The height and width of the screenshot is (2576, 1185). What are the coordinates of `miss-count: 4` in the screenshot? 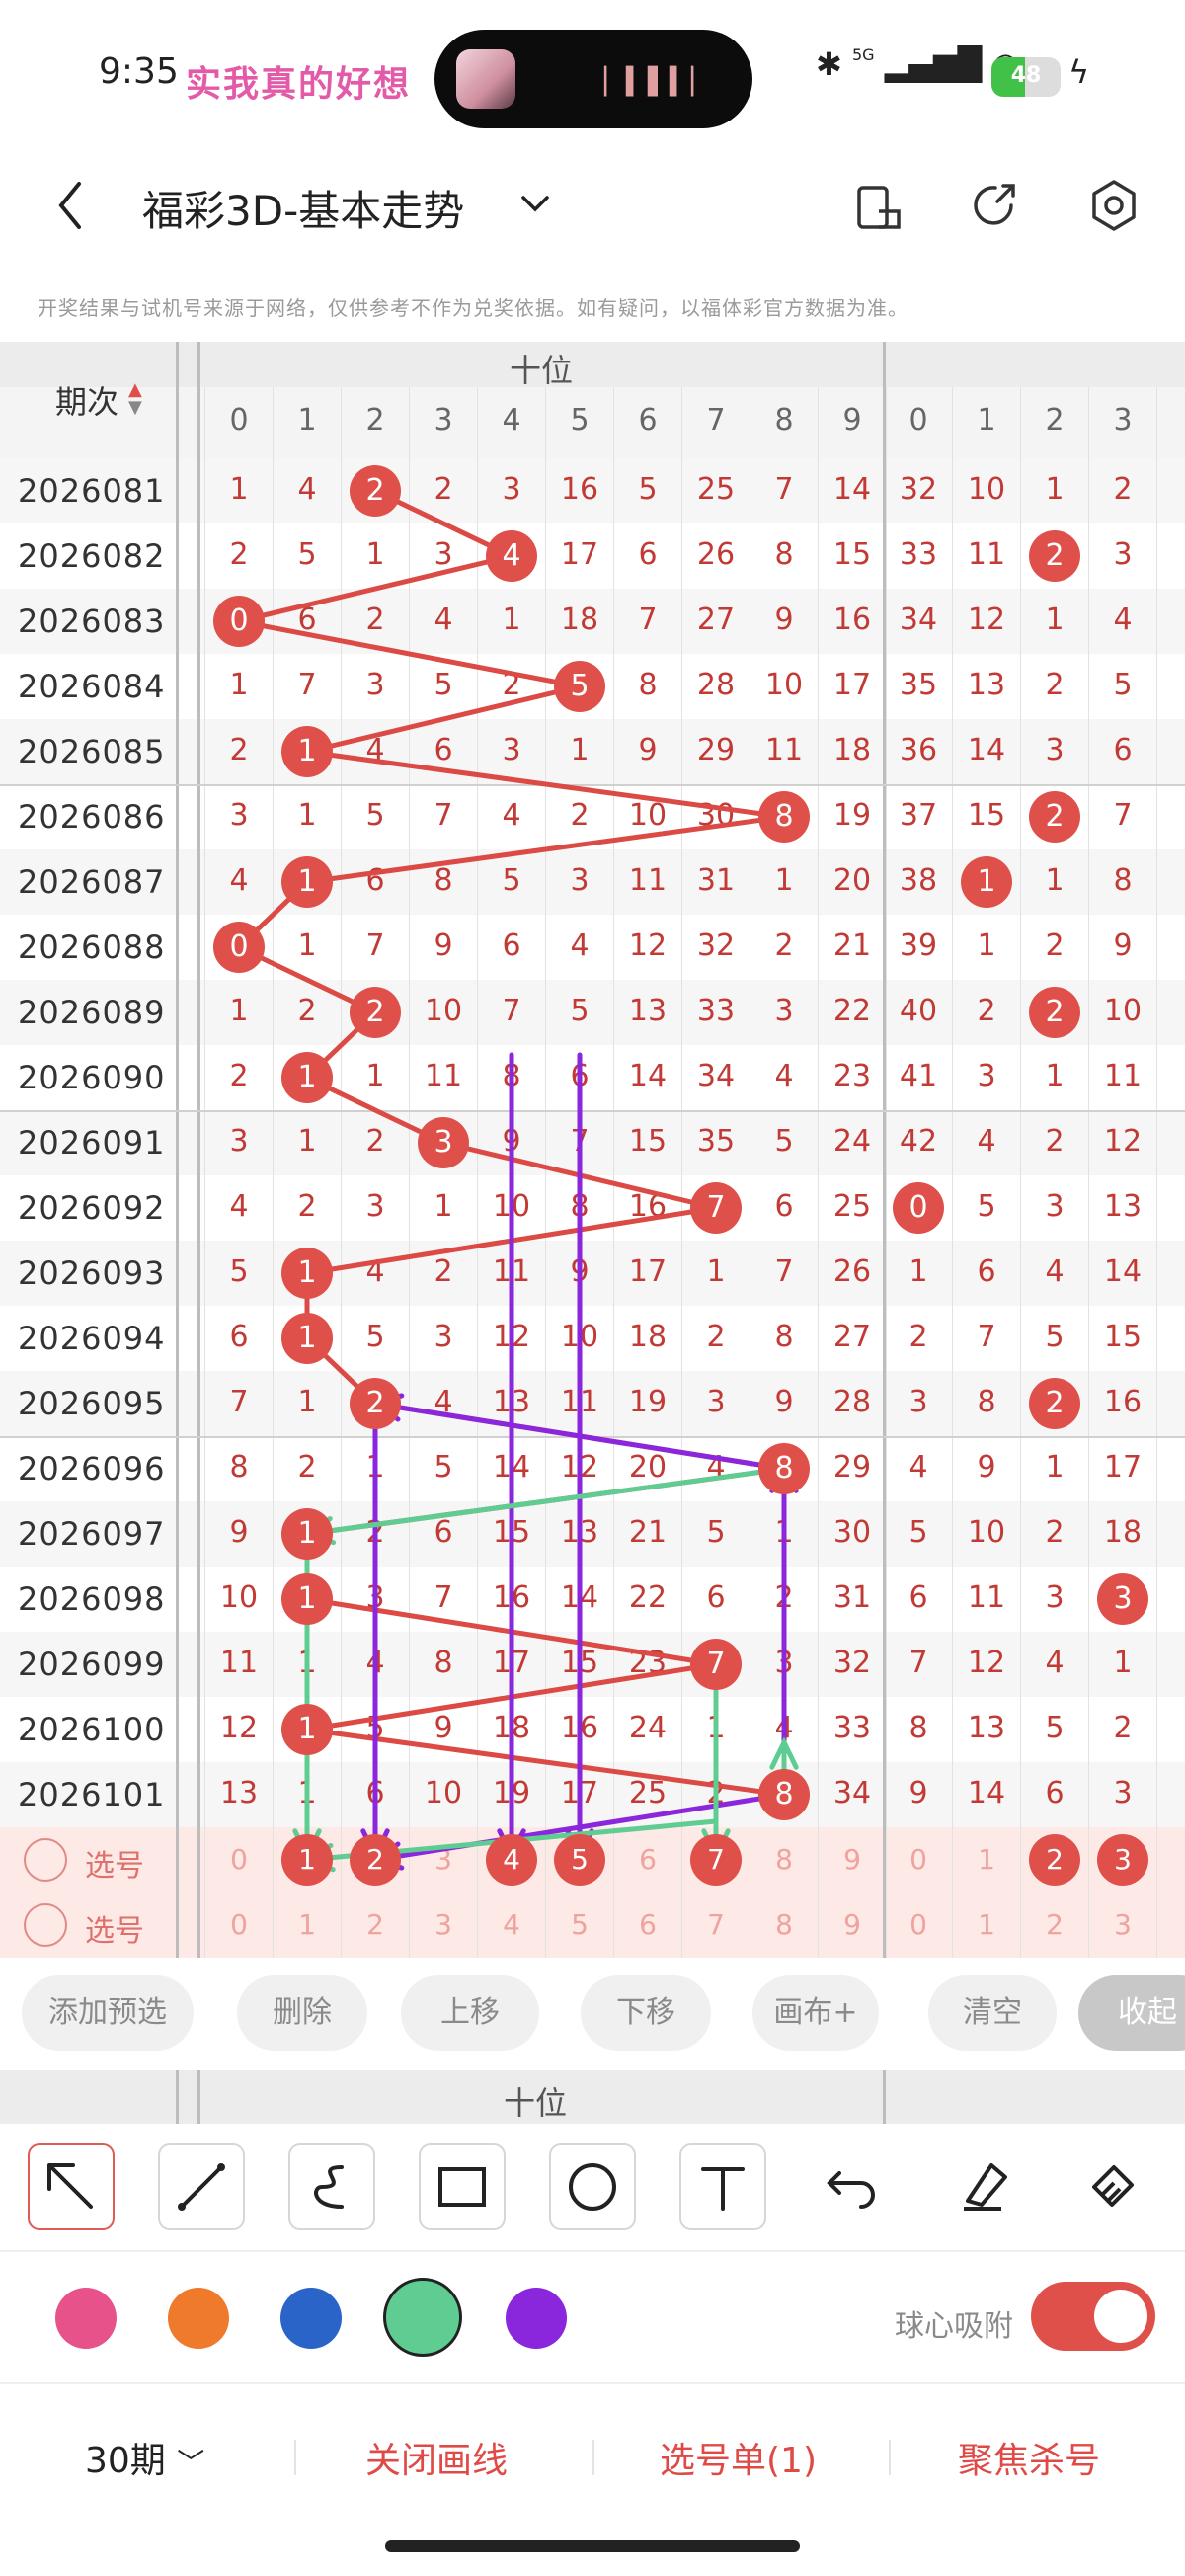 It's located at (375, 1271).